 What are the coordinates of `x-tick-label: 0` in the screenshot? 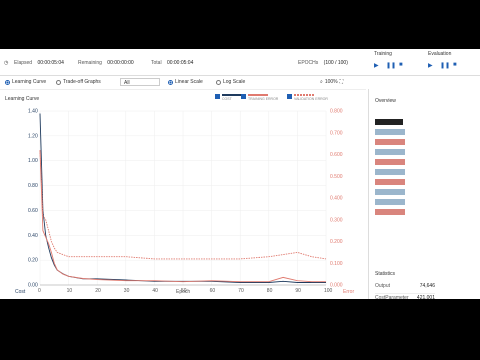 It's located at (39, 291).